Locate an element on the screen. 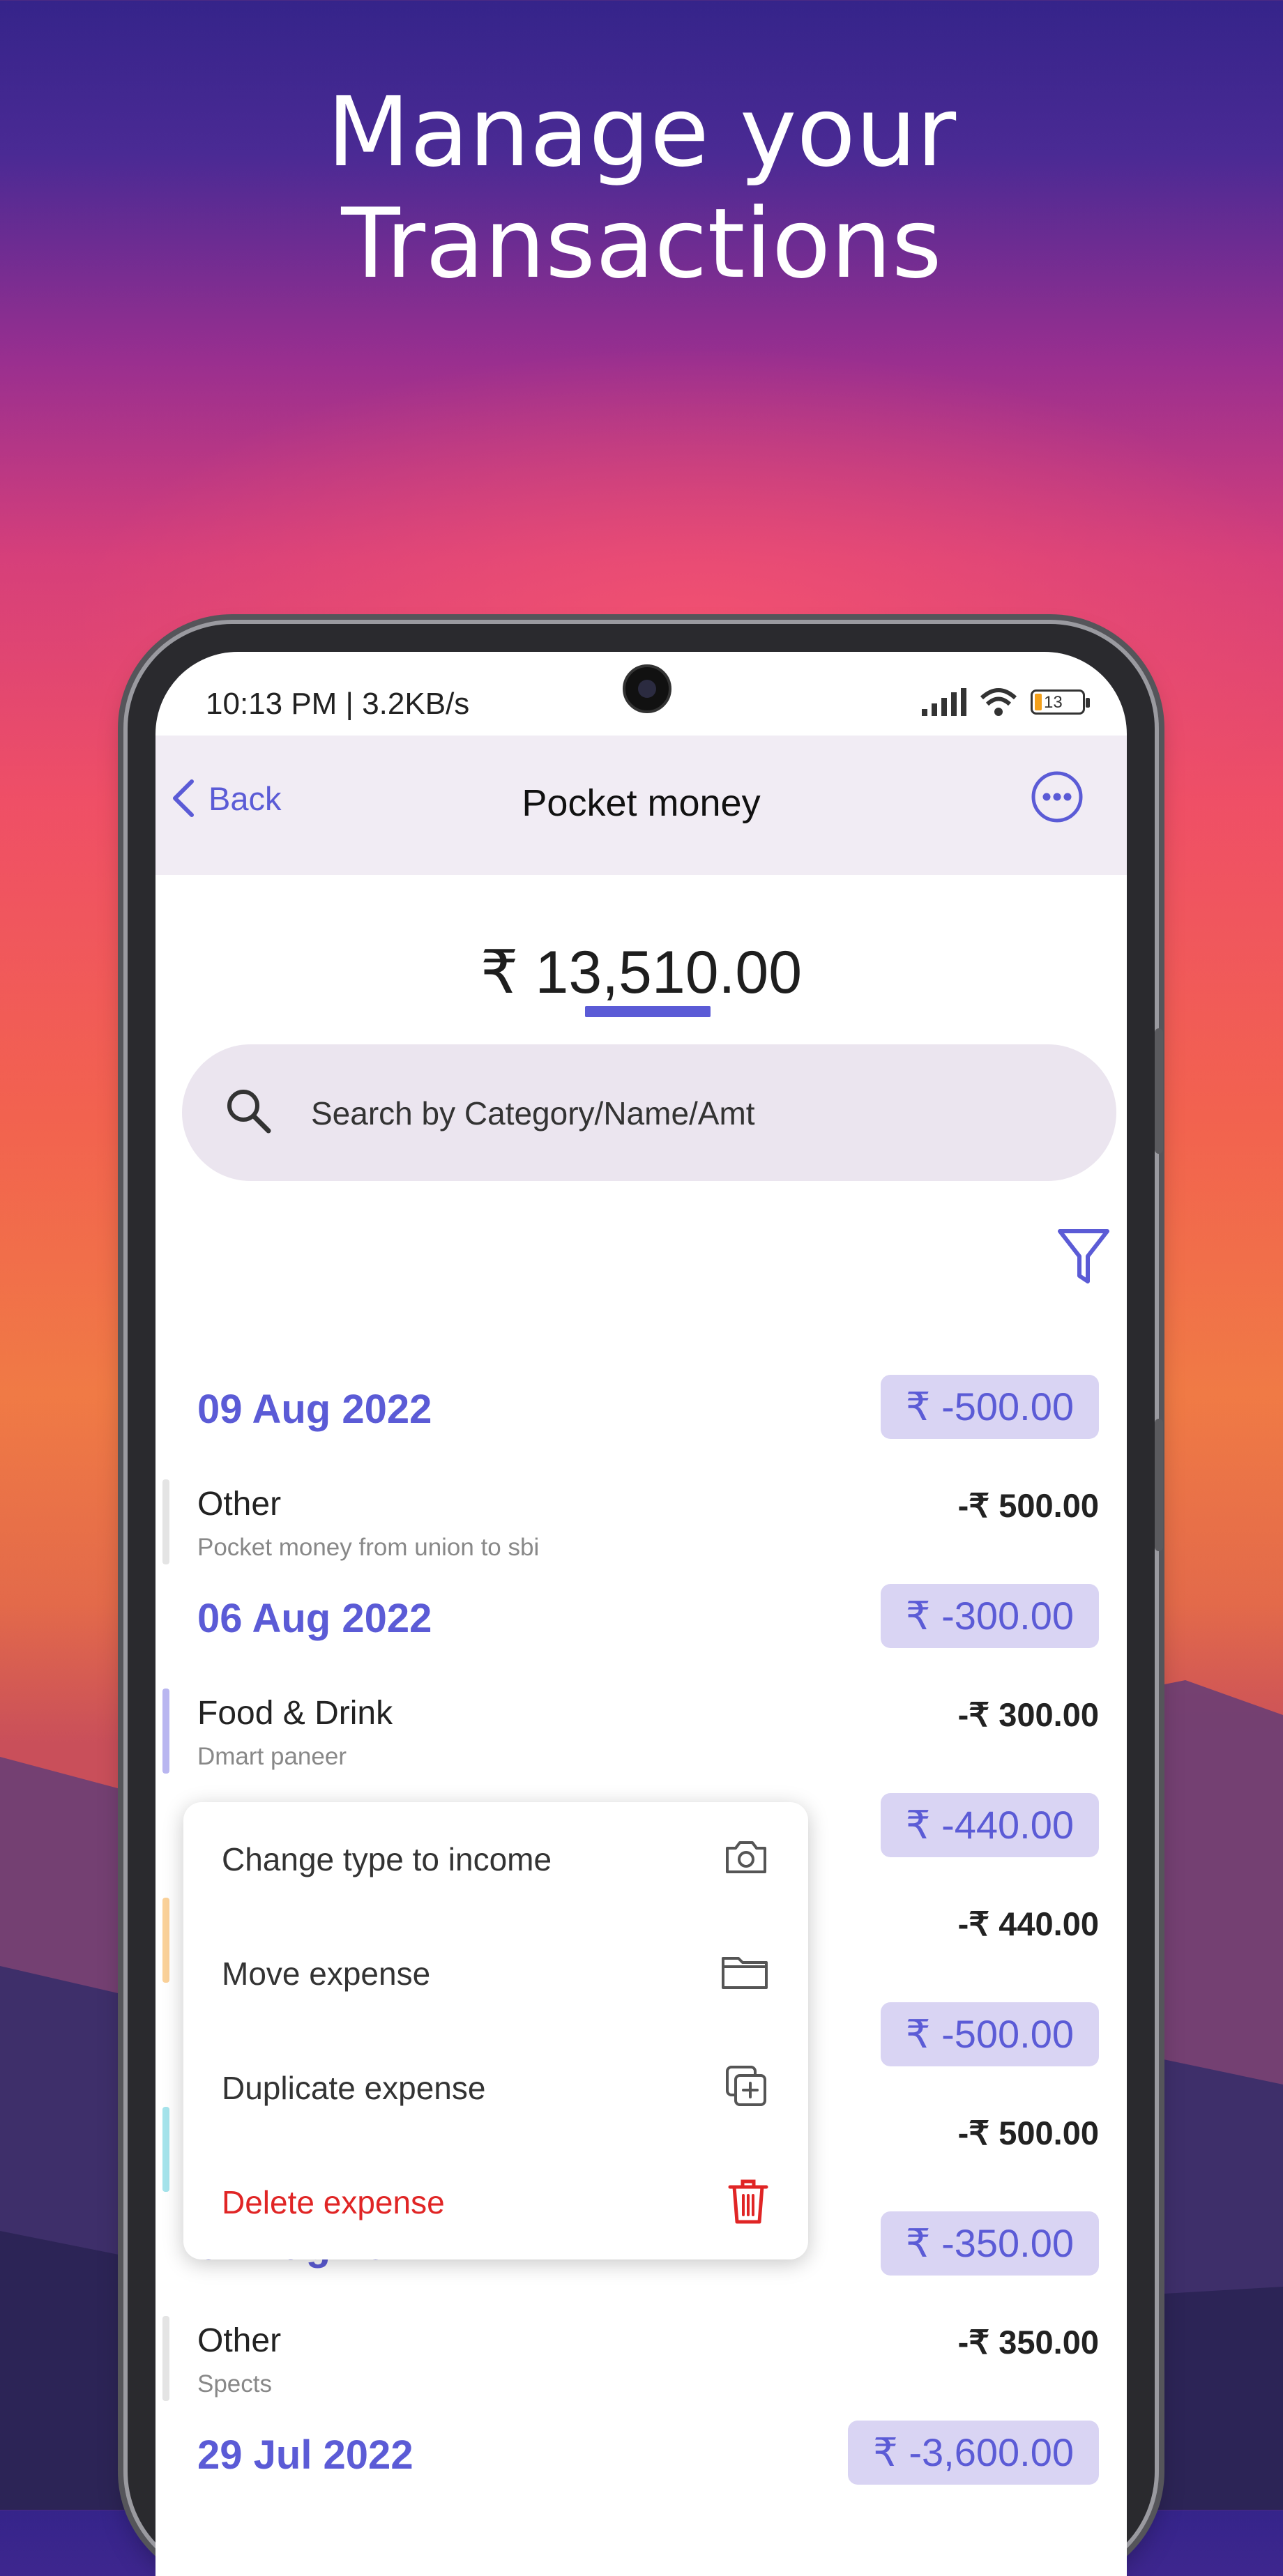  group-total-badge: ₹ -440.00 is located at coordinates (990, 1825).